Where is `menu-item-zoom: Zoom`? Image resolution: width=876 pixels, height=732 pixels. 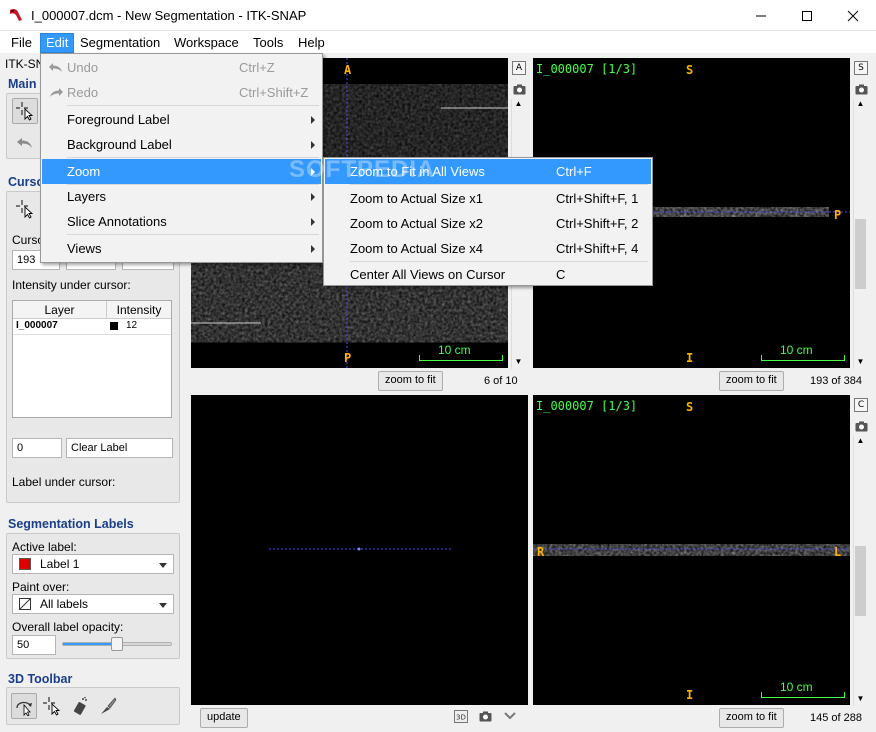 menu-item-zoom: Zoom is located at coordinates (181, 171).